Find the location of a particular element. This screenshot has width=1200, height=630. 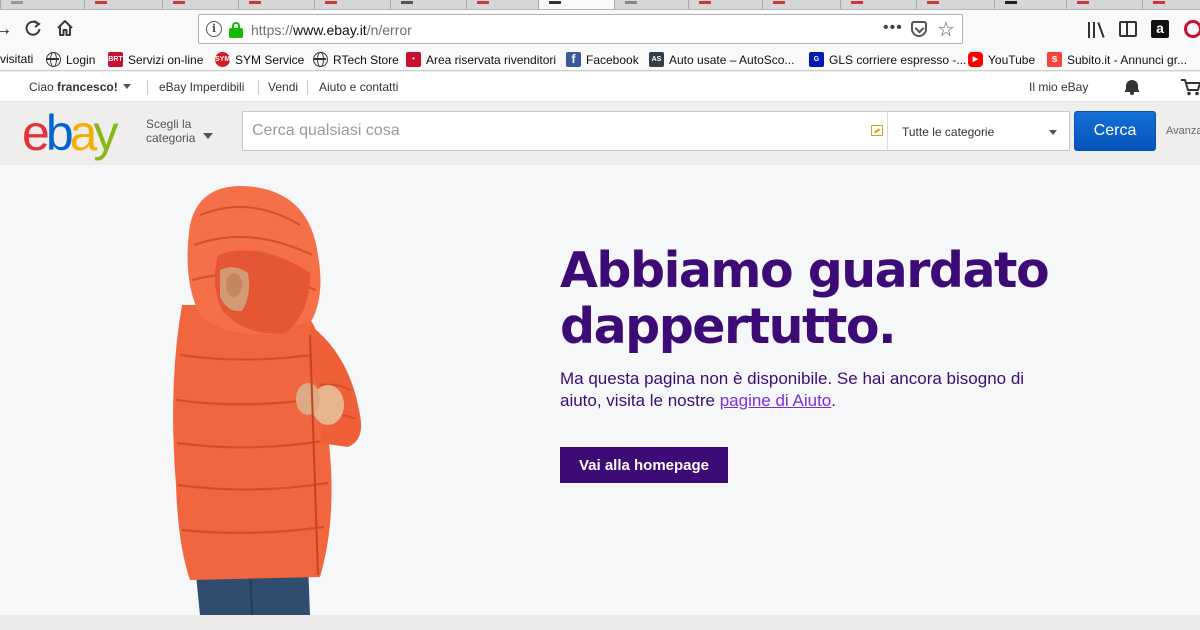

extension-icon is located at coordinates (1192, 29).